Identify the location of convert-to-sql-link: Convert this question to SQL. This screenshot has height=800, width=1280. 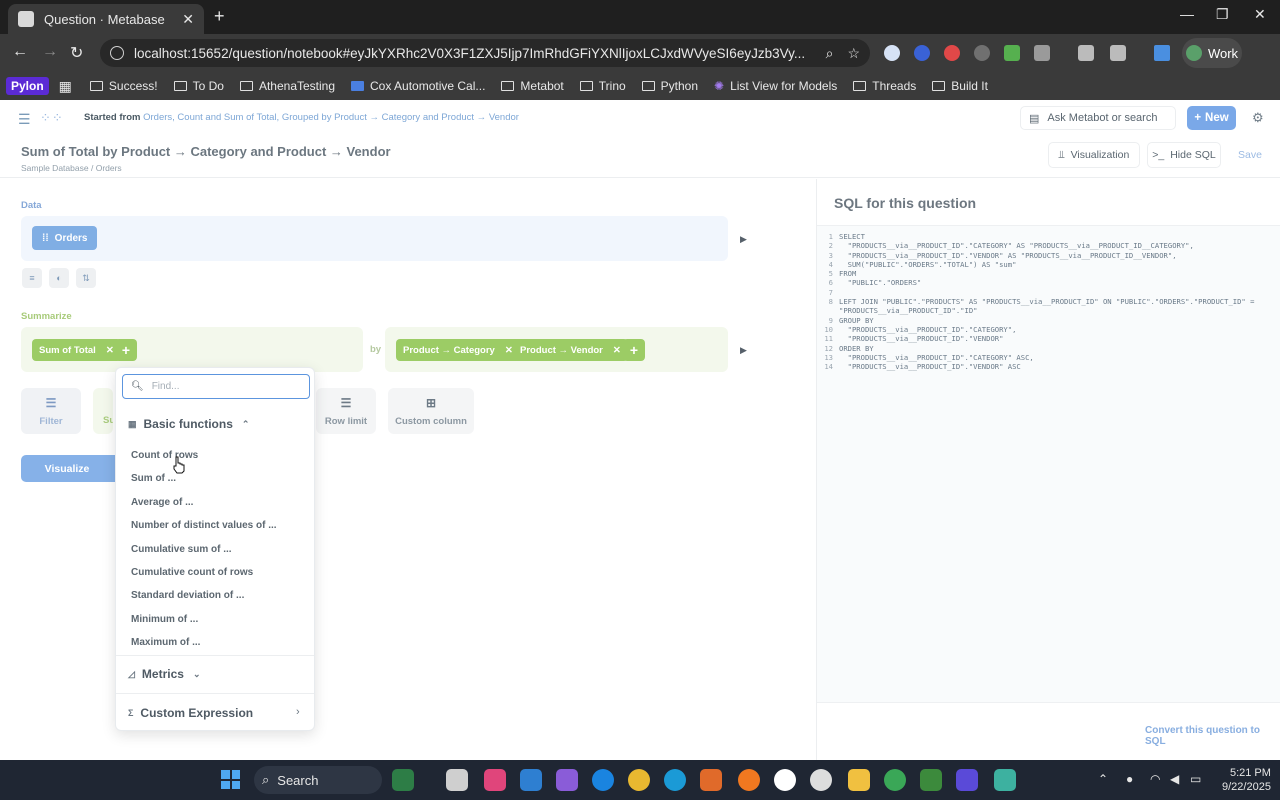
(1212, 736).